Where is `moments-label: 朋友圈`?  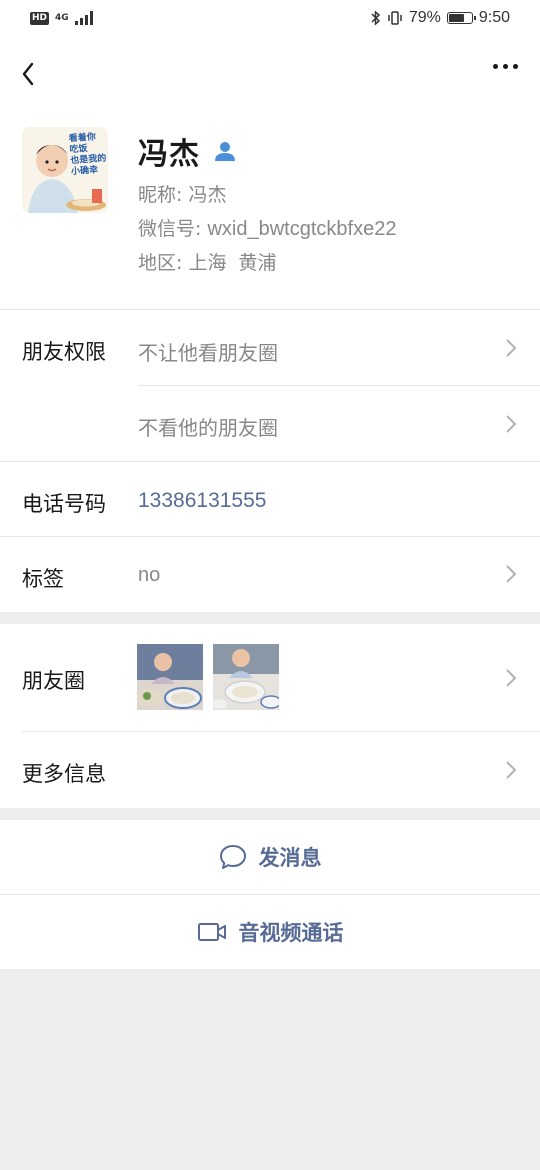
moments-label: 朋友圈 is located at coordinates (53, 681).